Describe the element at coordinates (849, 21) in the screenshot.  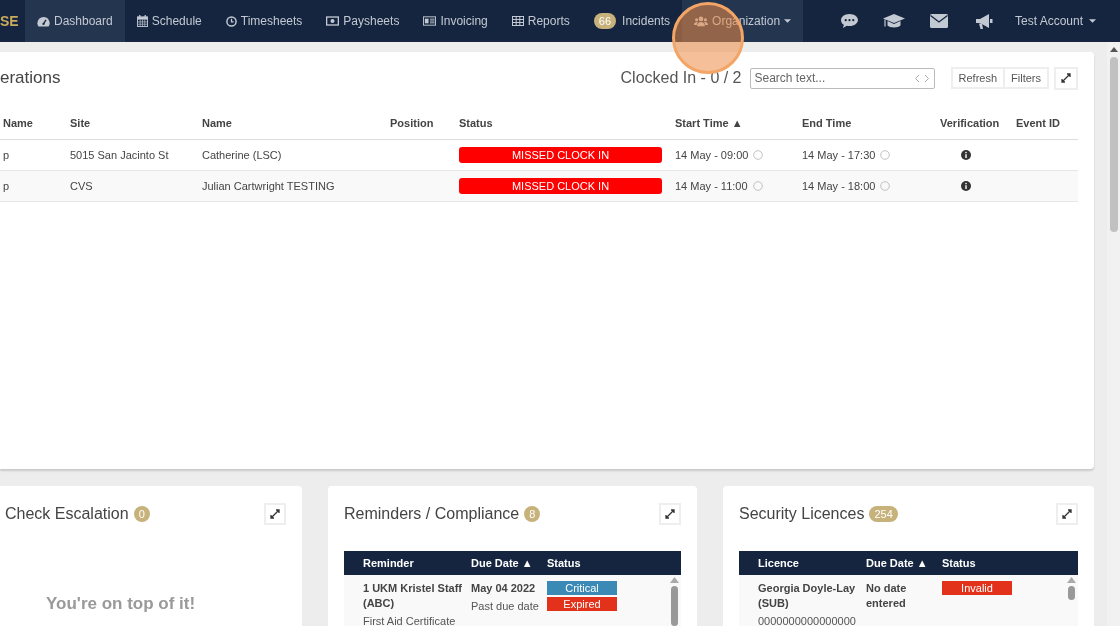
I see `chat-icon` at that location.